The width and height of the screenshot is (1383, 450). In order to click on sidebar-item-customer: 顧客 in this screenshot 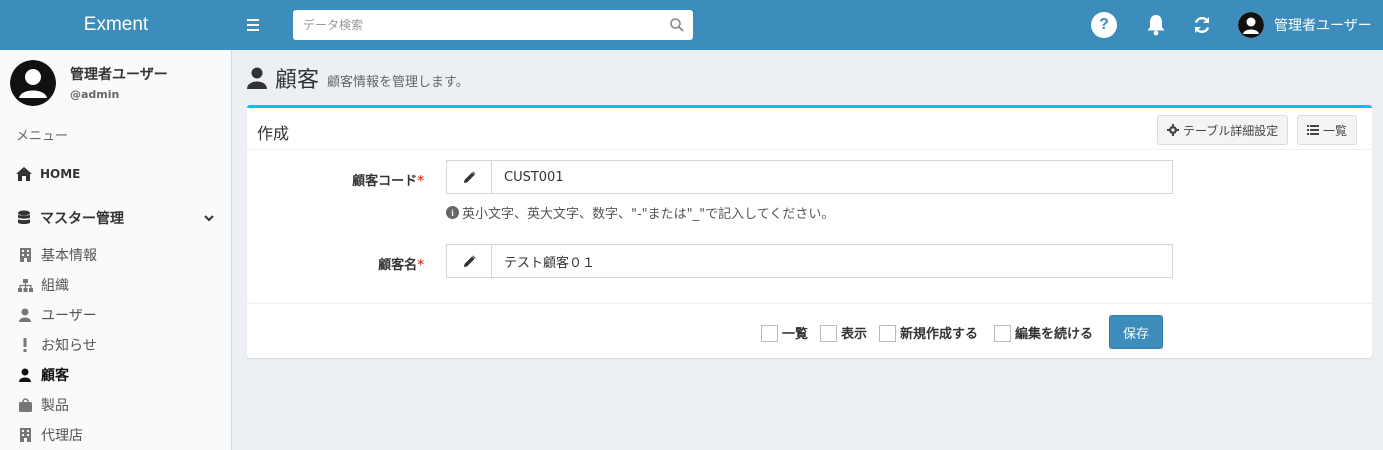, I will do `click(115, 375)`.